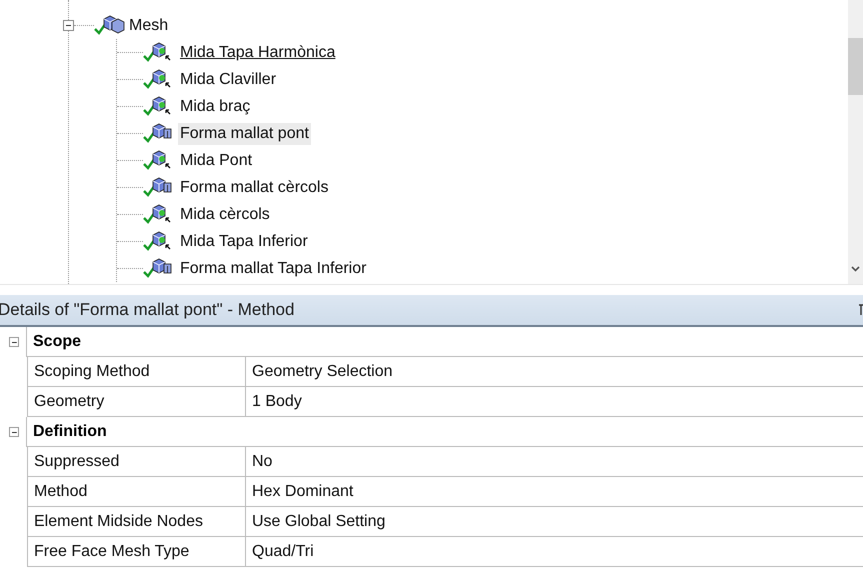 The width and height of the screenshot is (863, 569). Describe the element at coordinates (136, 492) in the screenshot. I see `property-name: Method` at that location.